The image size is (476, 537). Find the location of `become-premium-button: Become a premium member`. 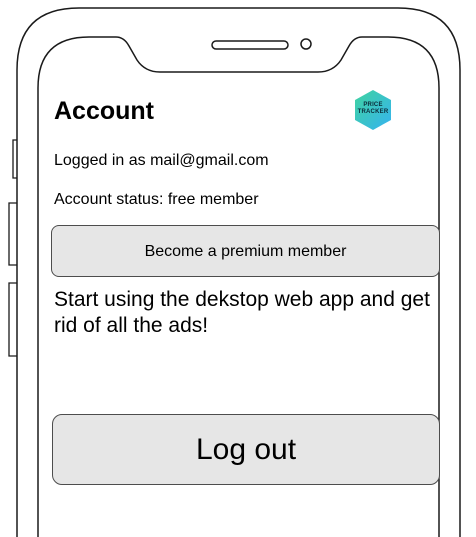

become-premium-button: Become a premium member is located at coordinates (245, 251).